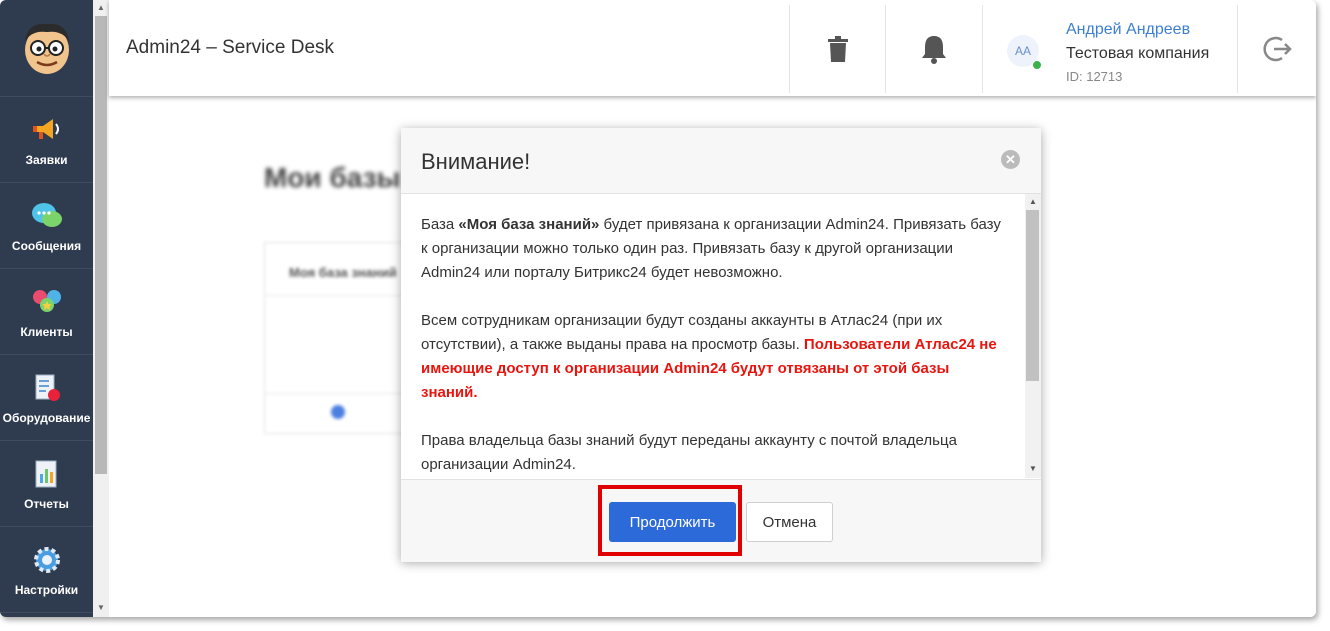 This screenshot has width=1330, height=631. I want to click on trash-button, so click(837, 49).